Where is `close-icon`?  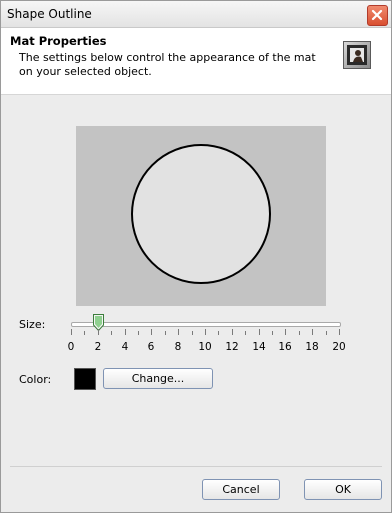 close-icon is located at coordinates (377, 15).